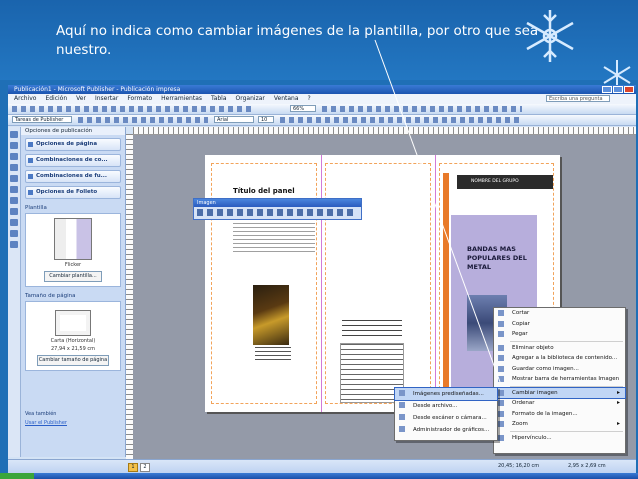 The height and width of the screenshot is (479, 638). I want to click on menu-edicion: Edición, so click(56, 99).